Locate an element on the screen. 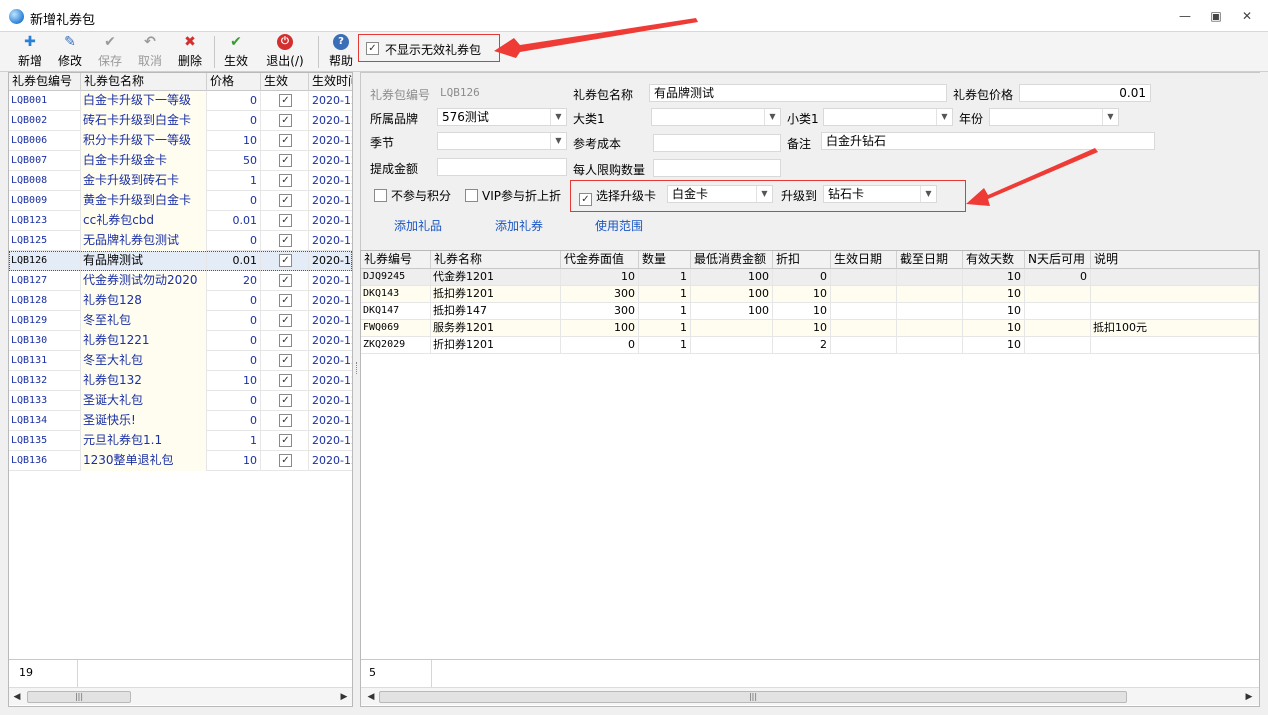  col-header-min: 最低消费金额 is located at coordinates (732, 260).